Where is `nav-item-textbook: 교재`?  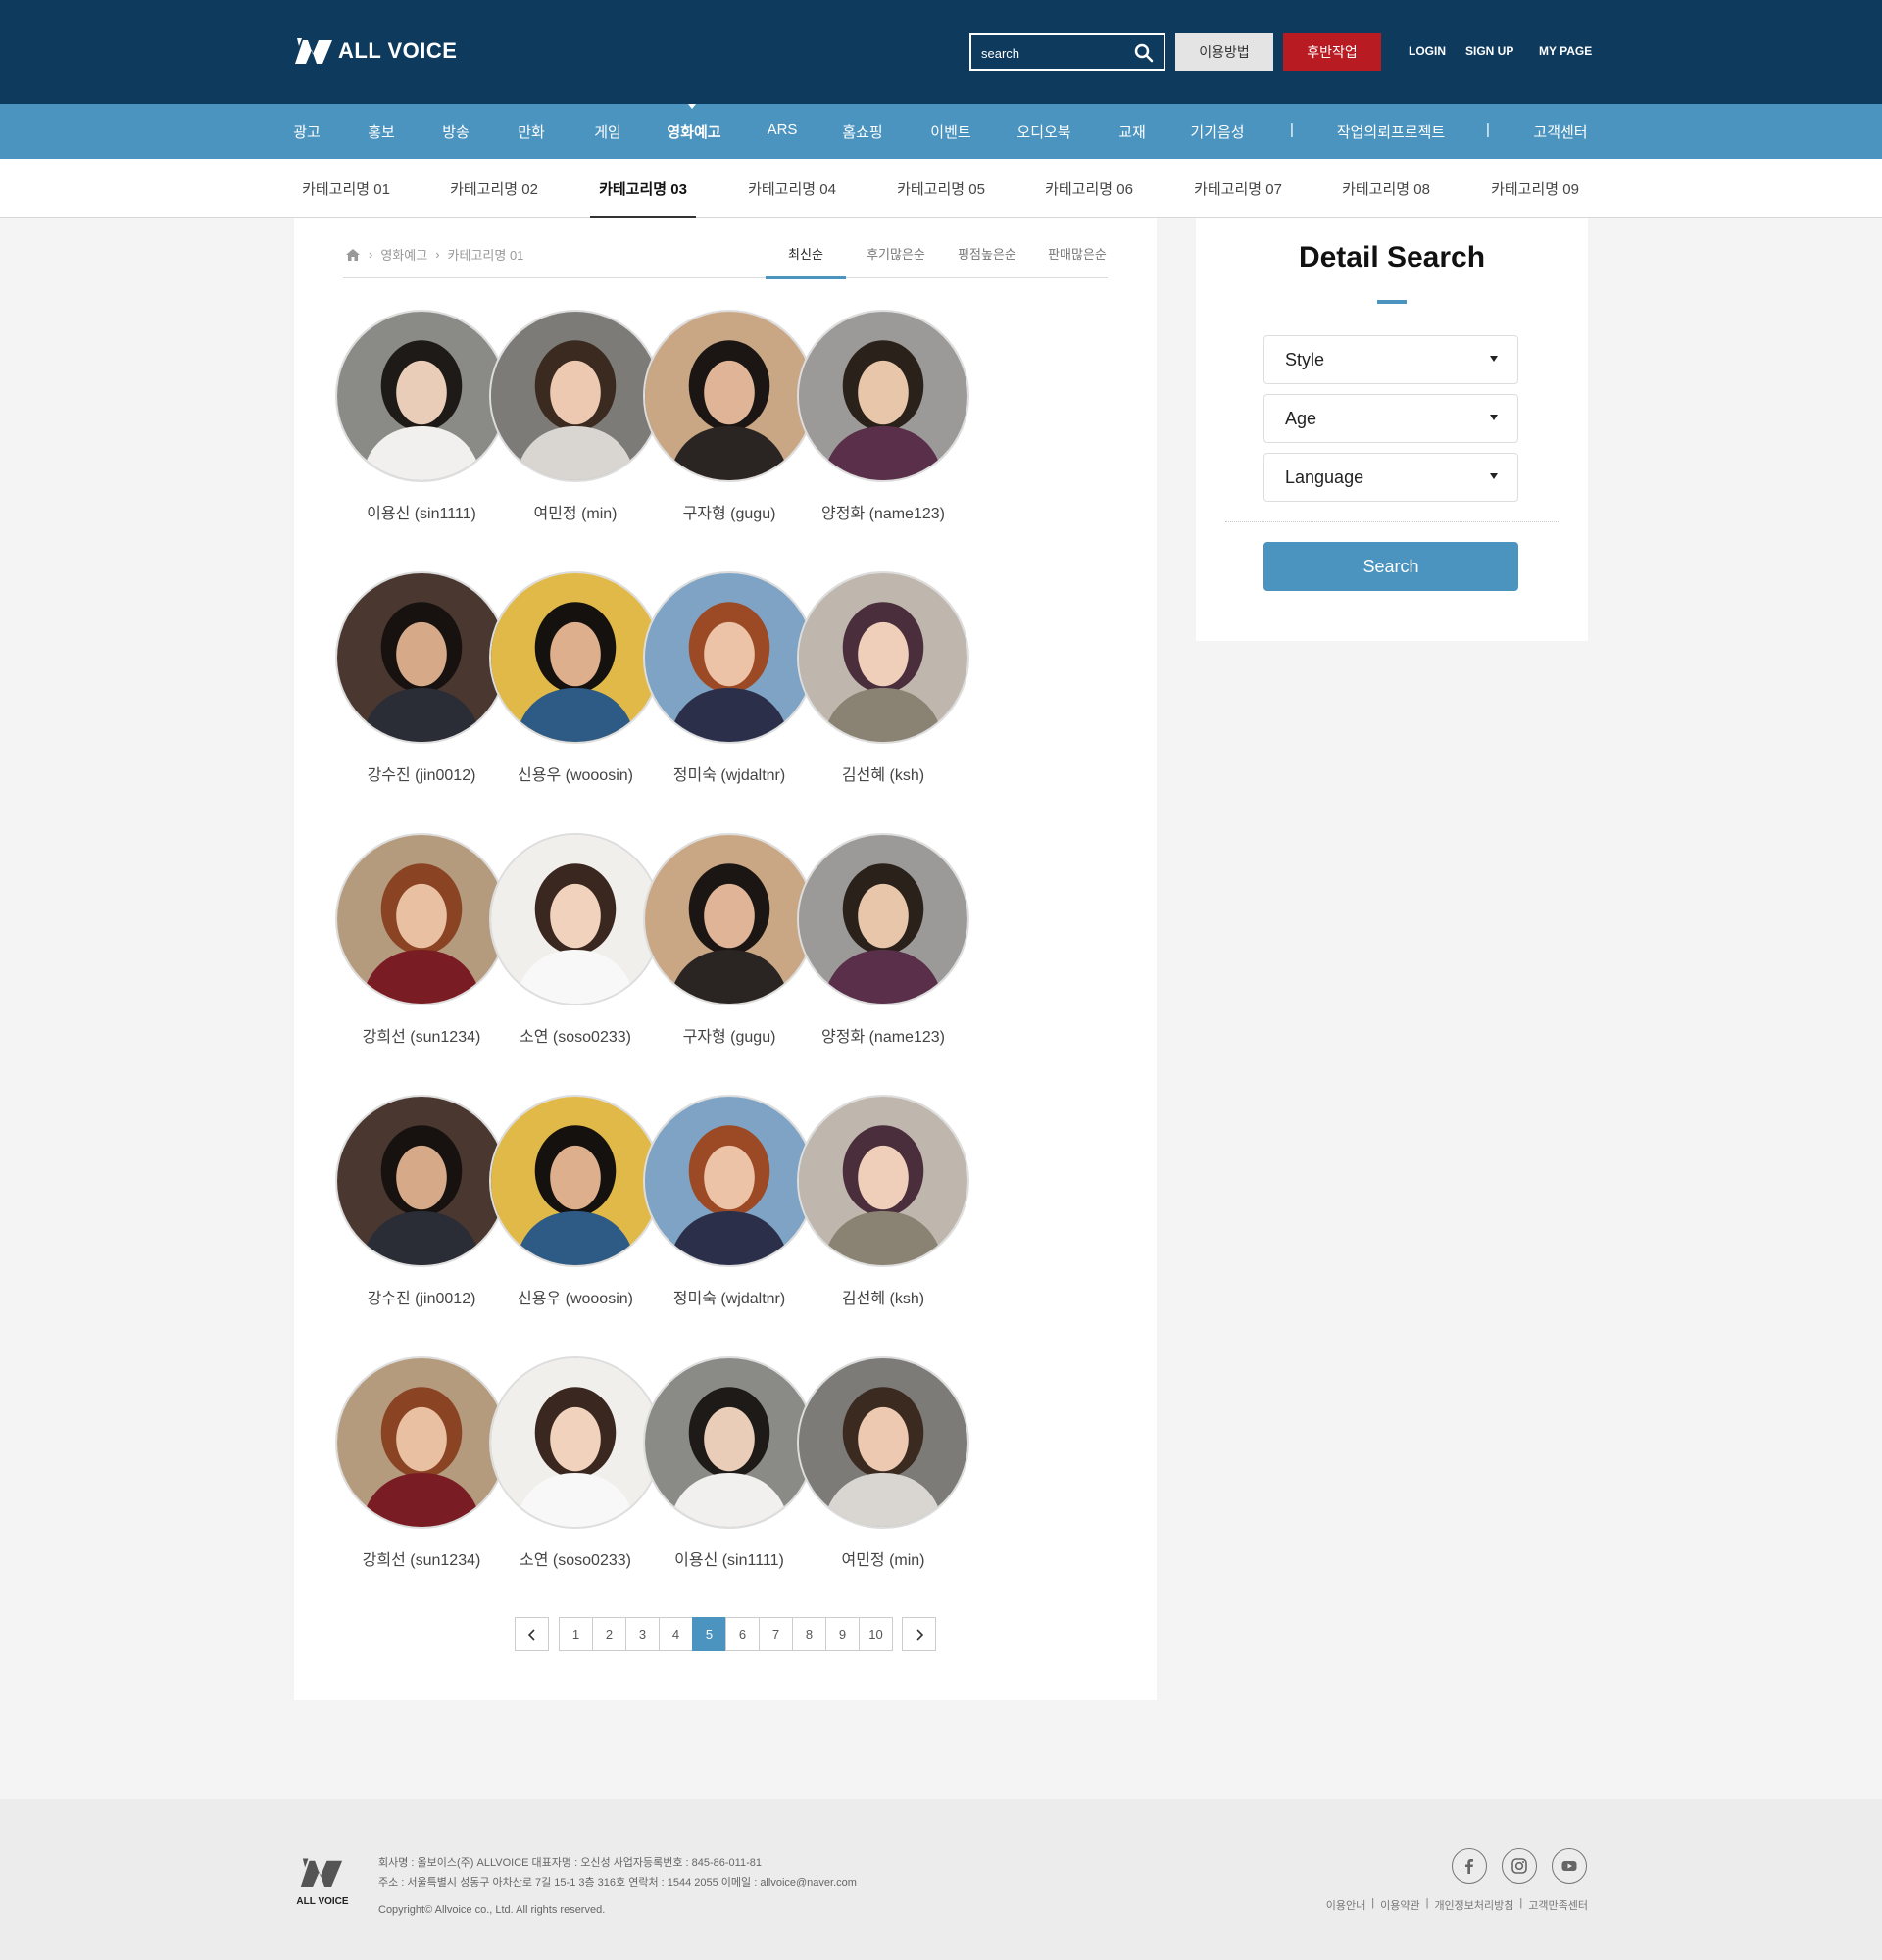
nav-item-textbook: 교재 is located at coordinates (1132, 132).